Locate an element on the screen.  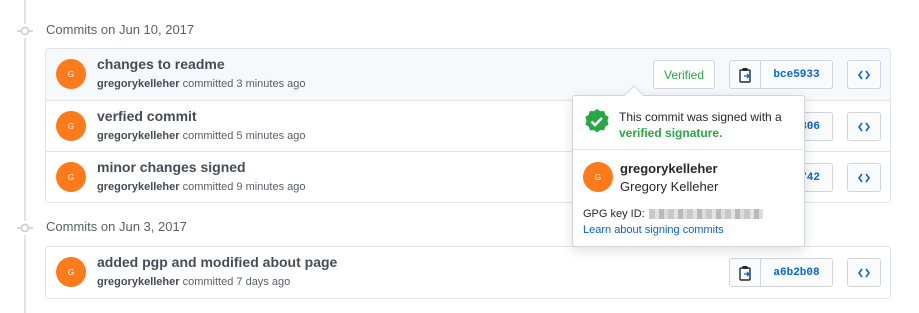
verified-badge: Verified is located at coordinates (684, 74).